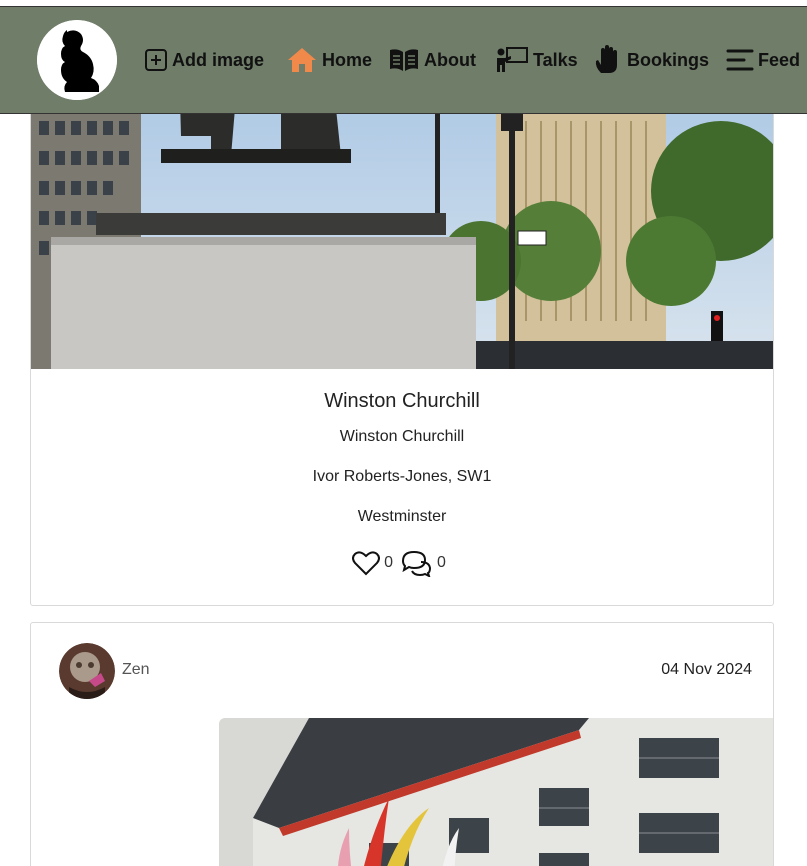 This screenshot has height=866, width=807. I want to click on post-subtitle: Winston Churchill, so click(402, 436).